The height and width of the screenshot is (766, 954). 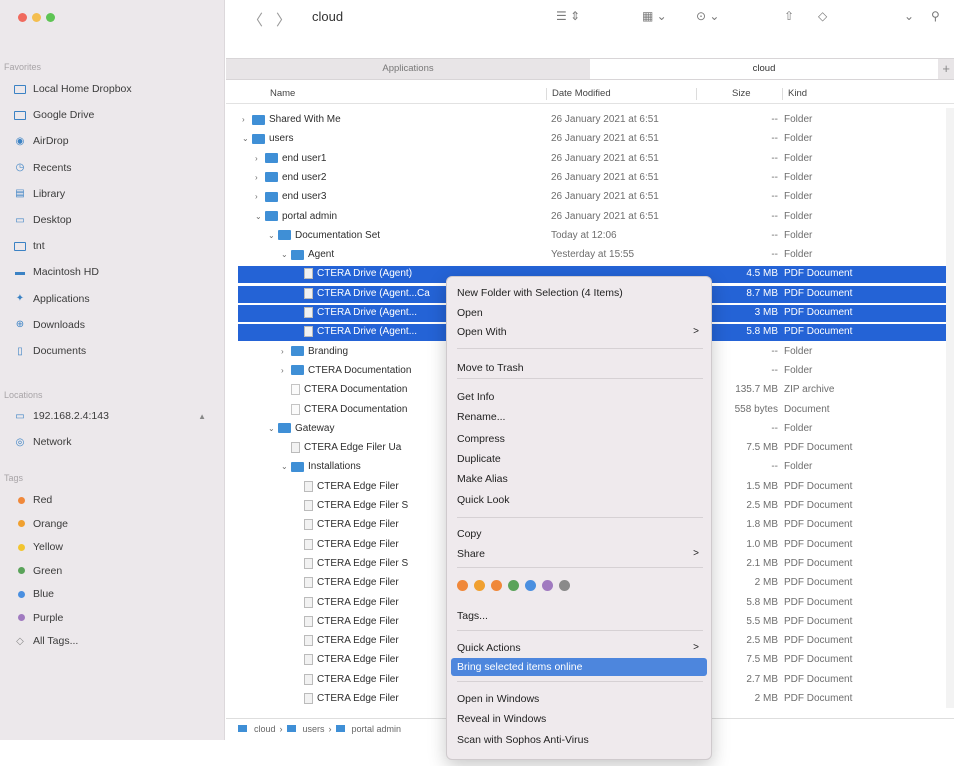 I want to click on new-tab-button: +, so click(x=946, y=68).